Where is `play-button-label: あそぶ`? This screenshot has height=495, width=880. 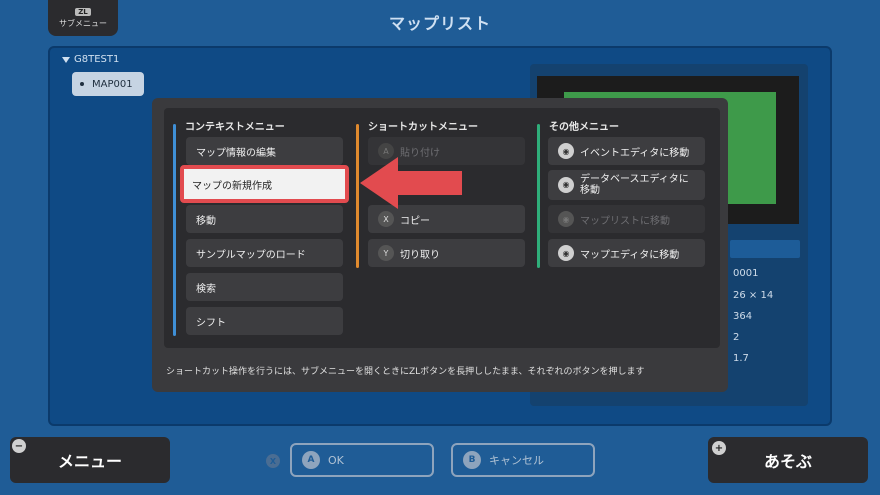
play-button-label: あそぶ is located at coordinates (787, 461).